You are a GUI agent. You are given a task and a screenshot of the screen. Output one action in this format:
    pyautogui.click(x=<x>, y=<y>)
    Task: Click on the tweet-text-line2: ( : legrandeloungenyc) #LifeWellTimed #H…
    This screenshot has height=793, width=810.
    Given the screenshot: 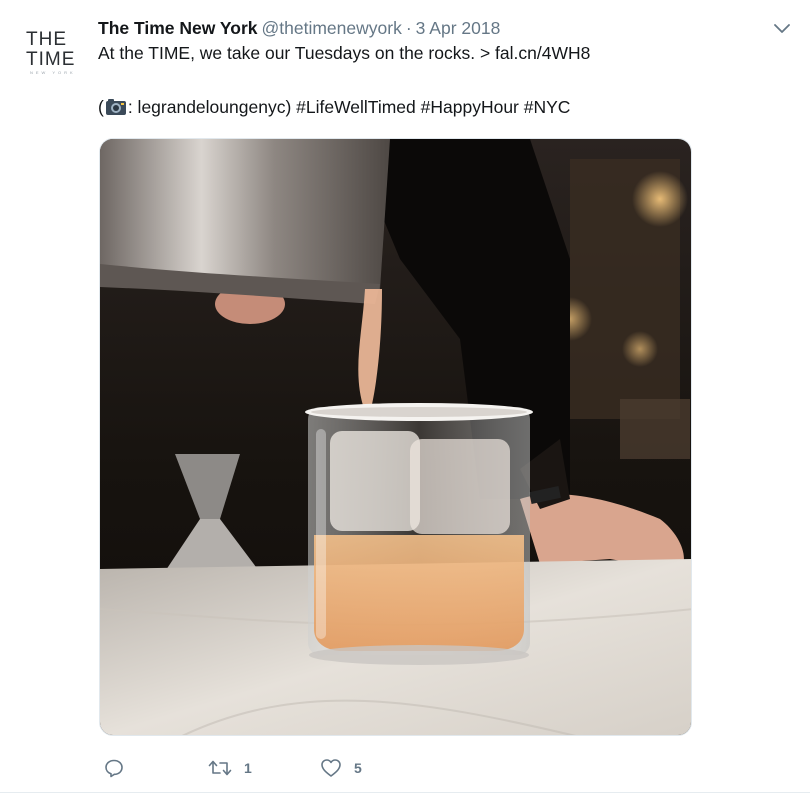 What is the action you would take?
    pyautogui.click(x=438, y=107)
    